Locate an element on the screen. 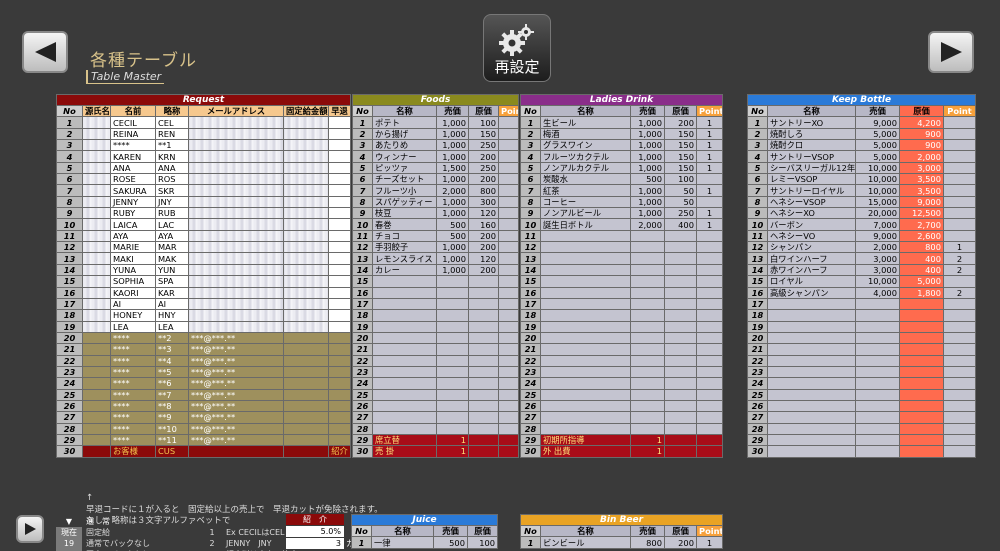 This screenshot has height=551, width=1000. abbr-cell: **11 is located at coordinates (172, 440).